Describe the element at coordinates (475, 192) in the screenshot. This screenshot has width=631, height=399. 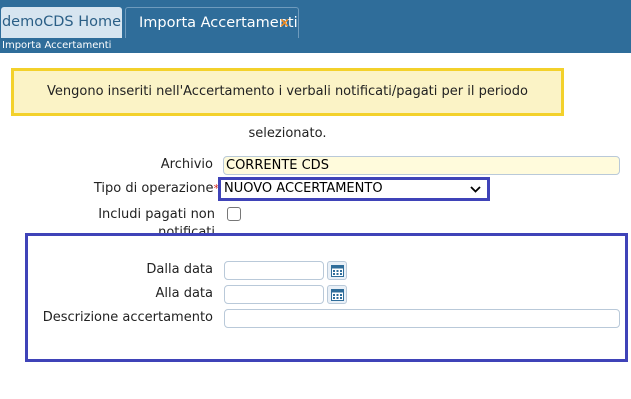
I see `chevron-down-icon` at that location.